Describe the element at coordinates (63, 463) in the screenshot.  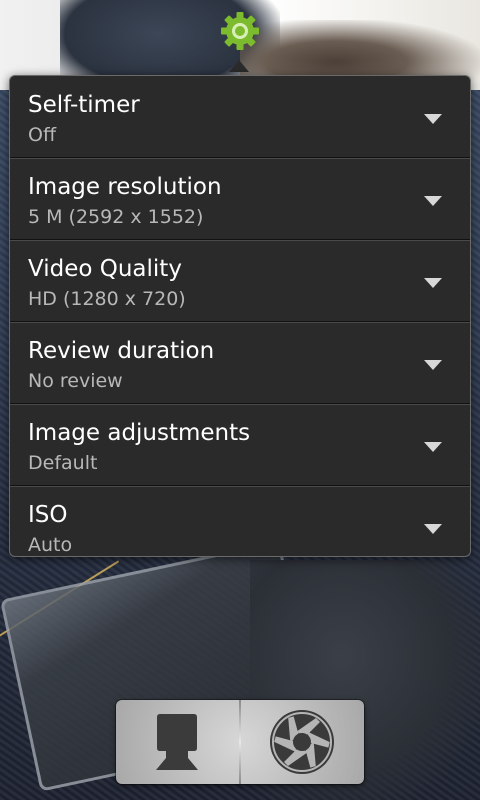
I see `setting-value: Default` at that location.